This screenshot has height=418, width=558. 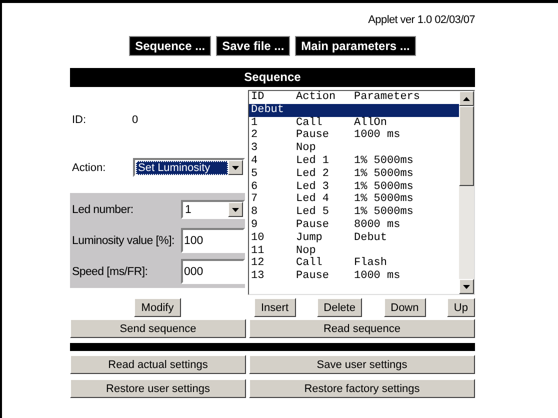 I want to click on list-label-row: Debut, so click(x=354, y=110).